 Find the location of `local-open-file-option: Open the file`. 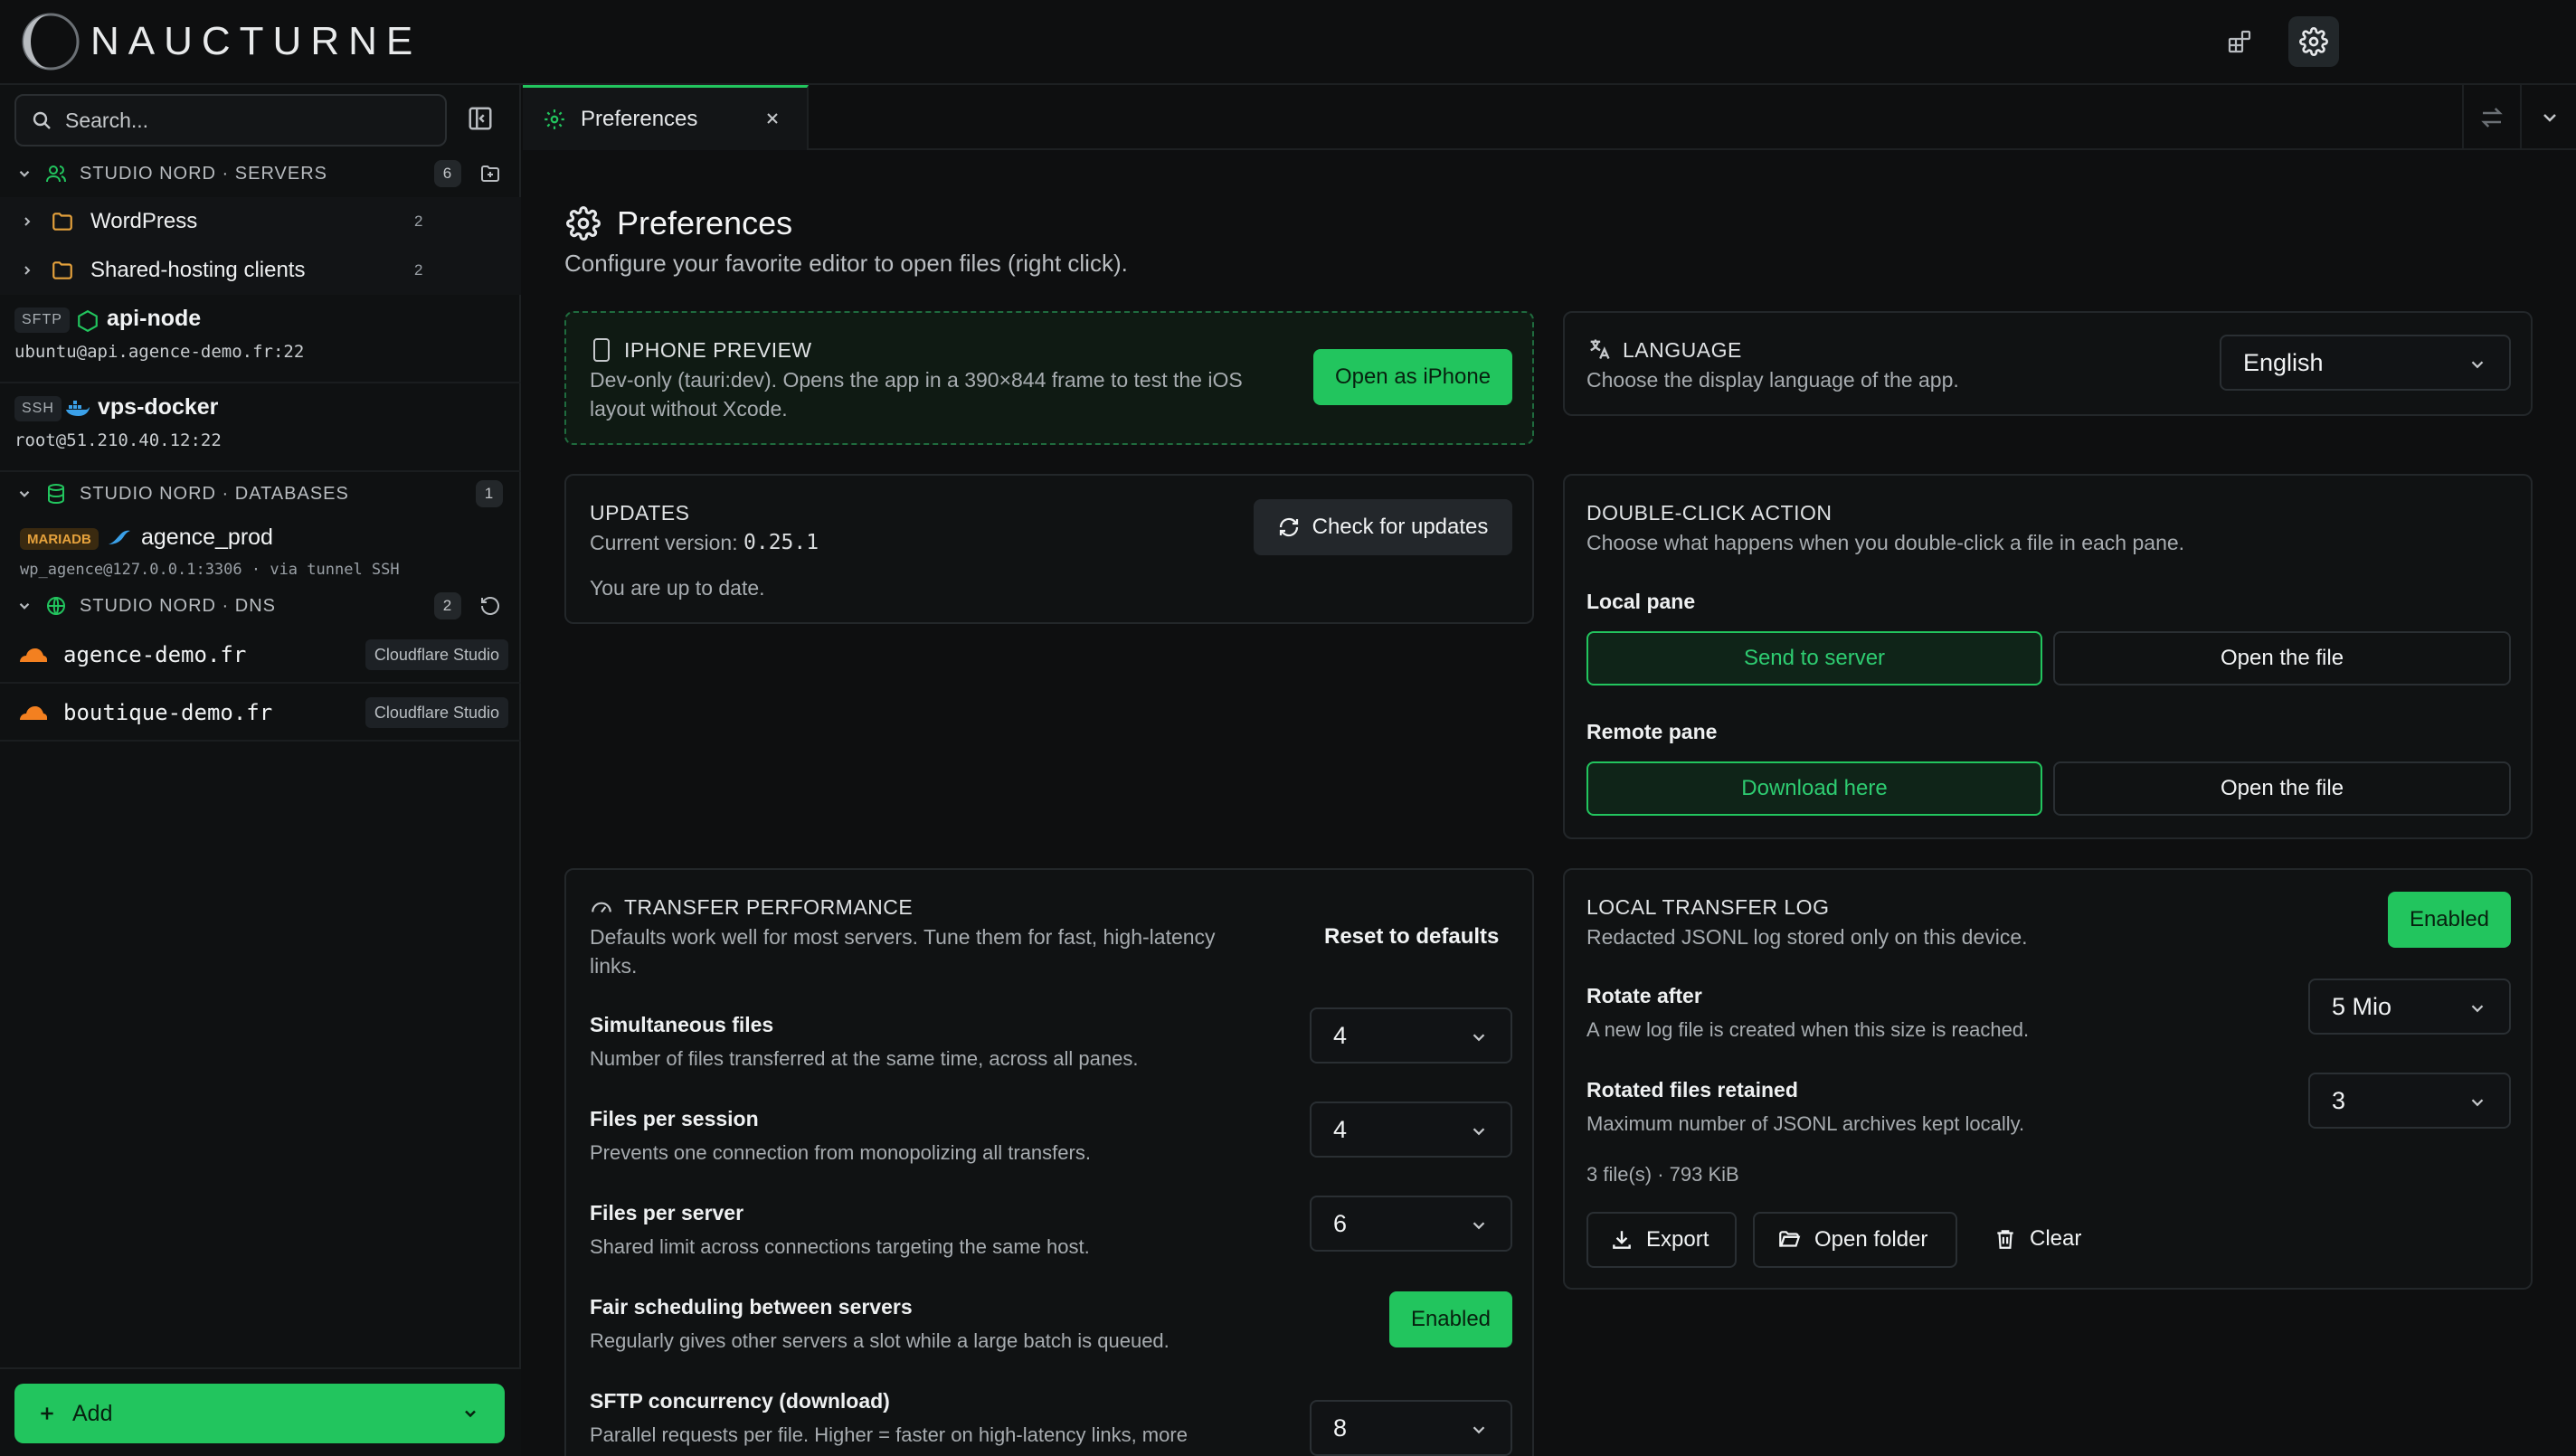

local-open-file-option: Open the file is located at coordinates (2282, 658).